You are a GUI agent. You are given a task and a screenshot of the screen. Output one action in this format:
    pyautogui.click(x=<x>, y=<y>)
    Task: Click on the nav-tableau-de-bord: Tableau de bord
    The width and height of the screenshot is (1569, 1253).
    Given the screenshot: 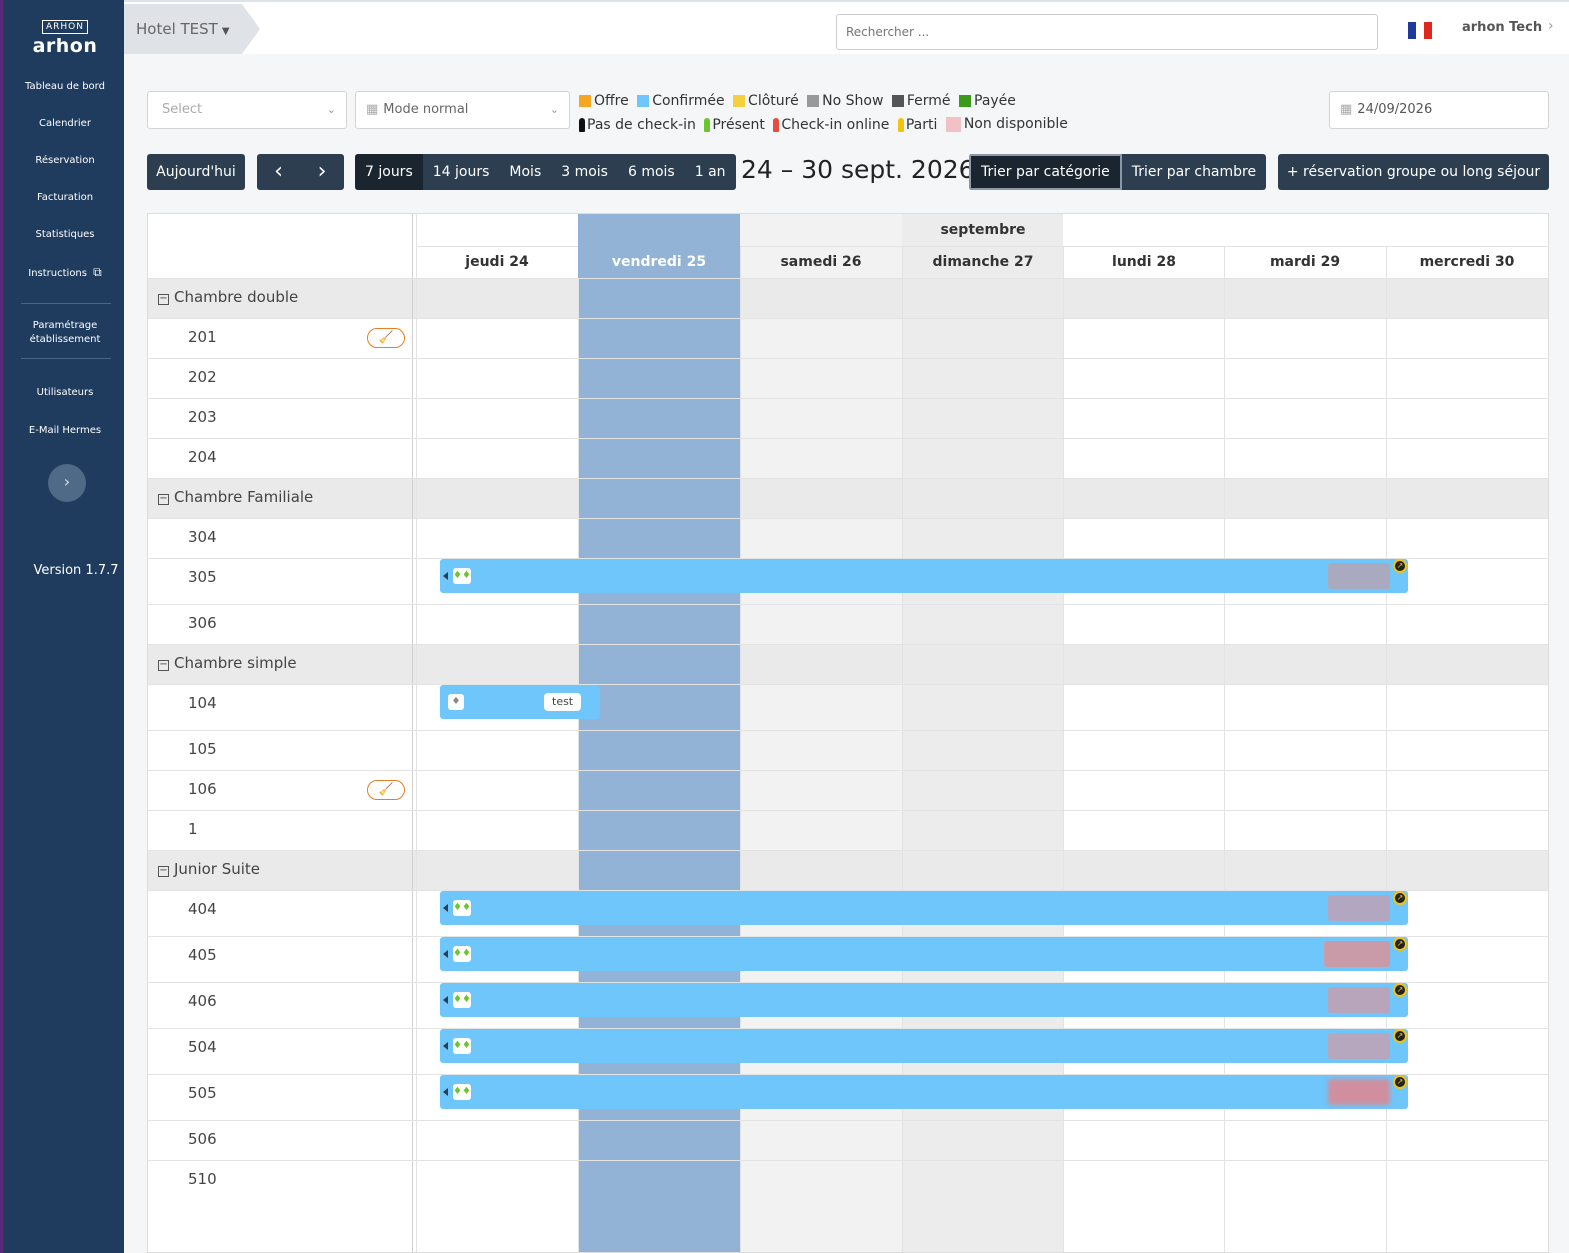 What is the action you would take?
    pyautogui.click(x=65, y=87)
    